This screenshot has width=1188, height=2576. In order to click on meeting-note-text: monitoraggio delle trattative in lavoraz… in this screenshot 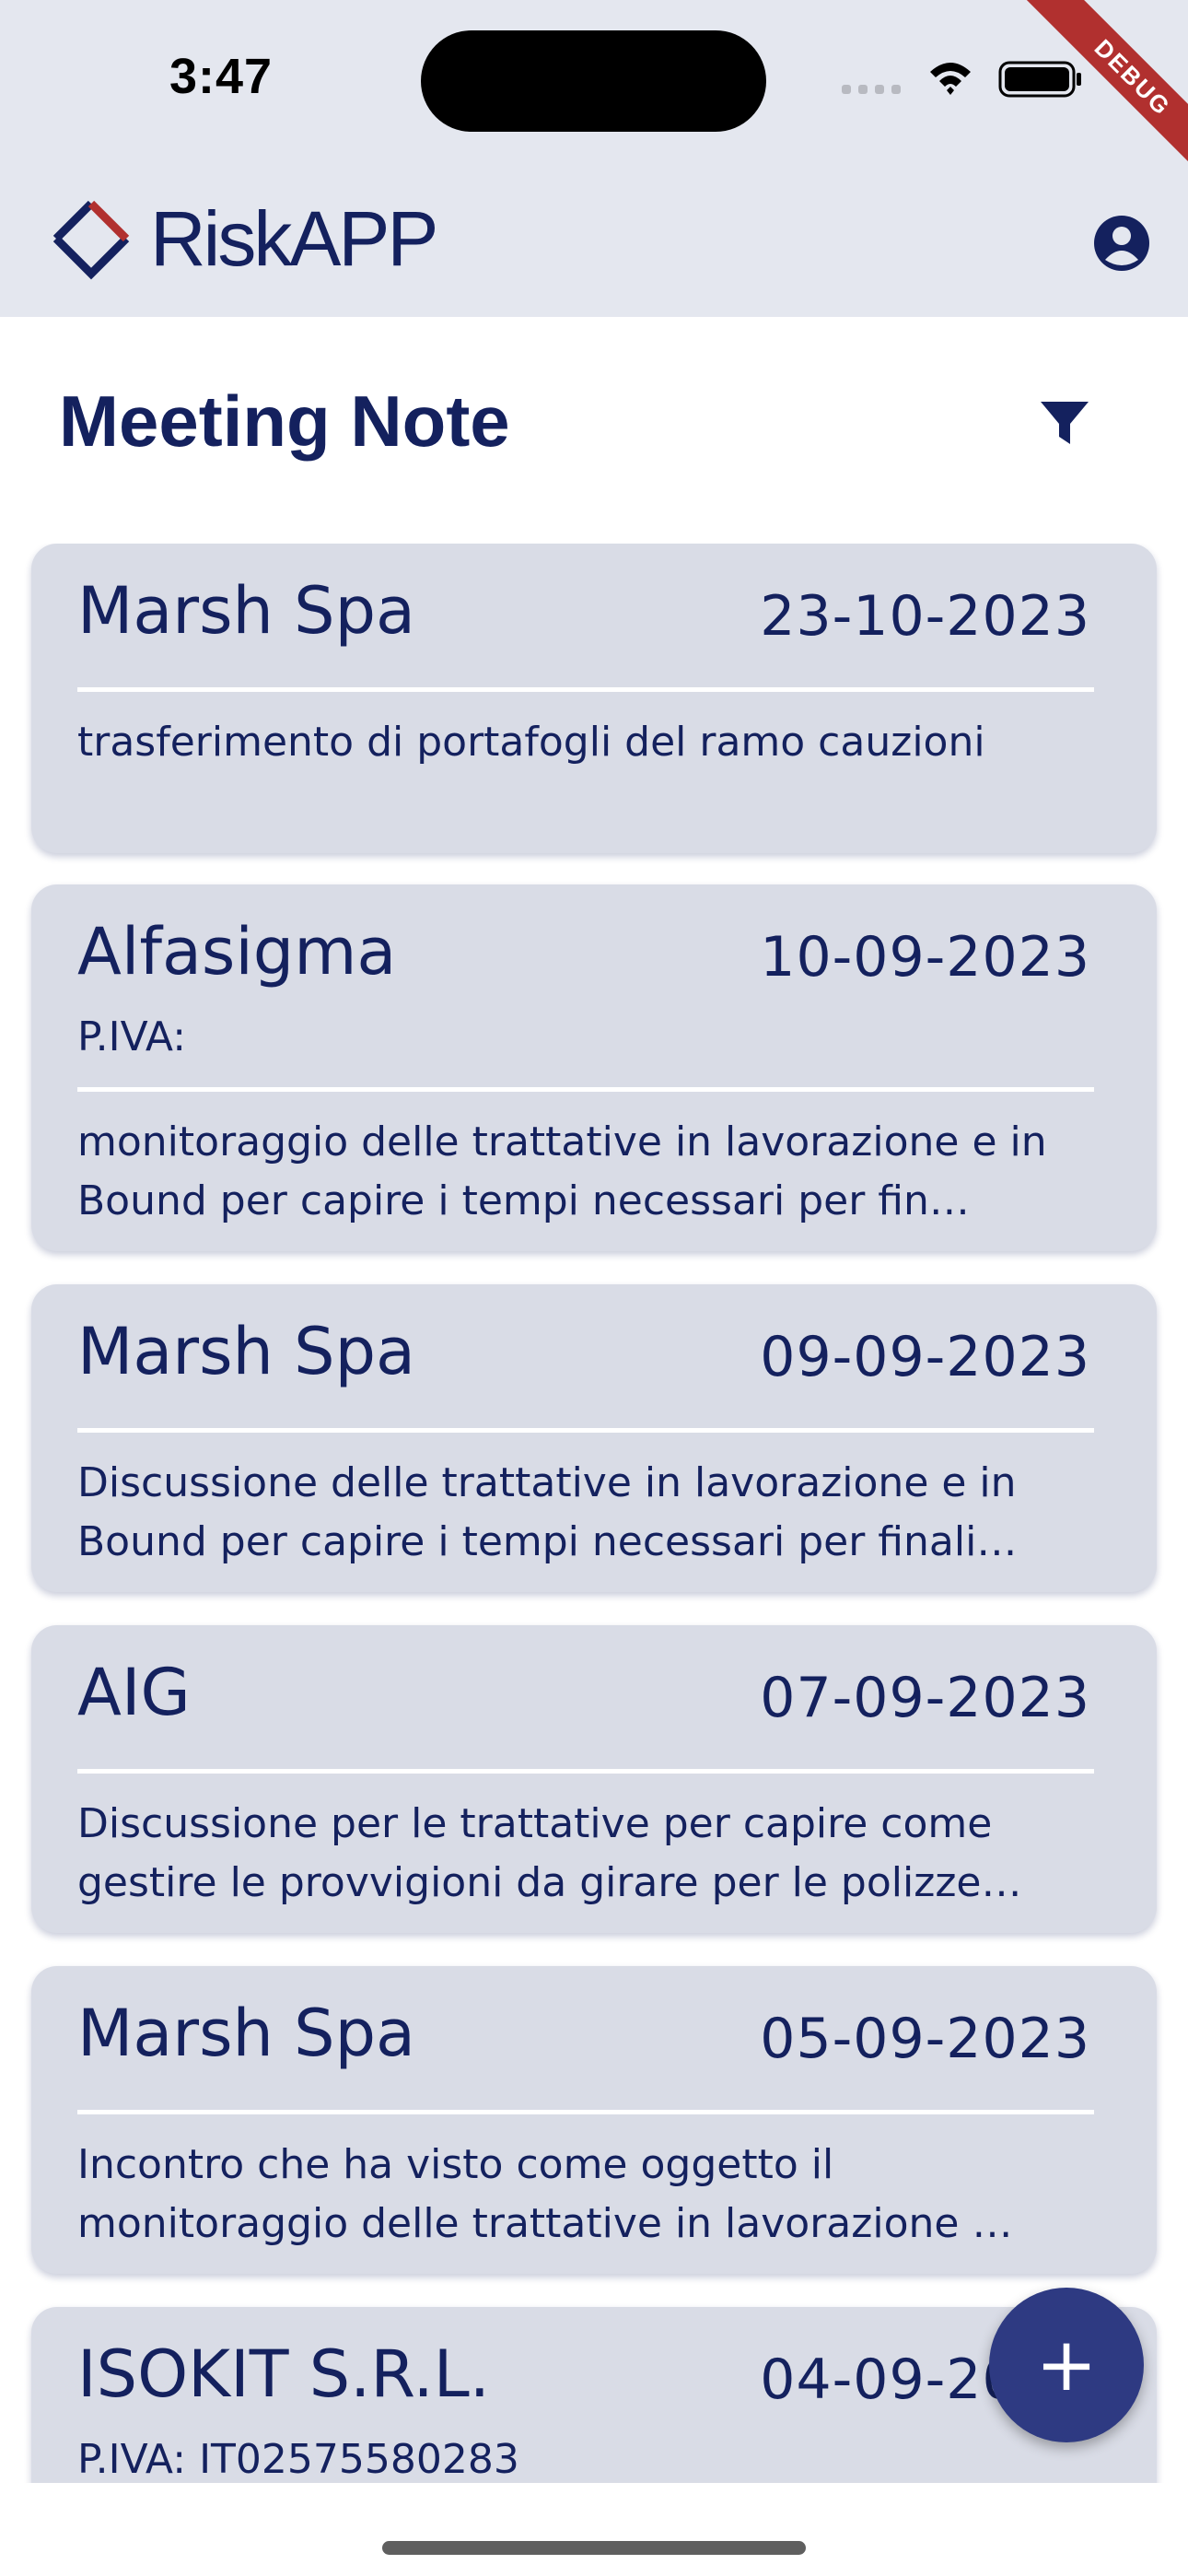, I will do `click(562, 1171)`.